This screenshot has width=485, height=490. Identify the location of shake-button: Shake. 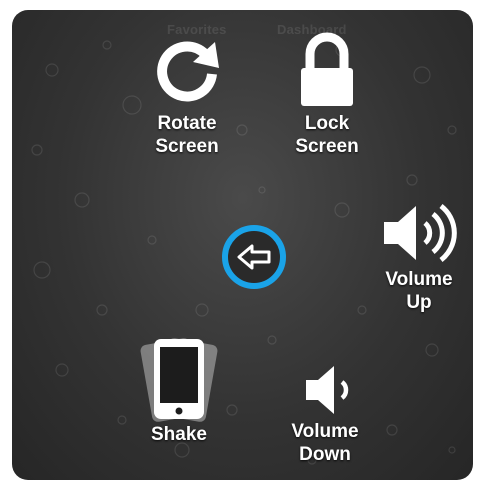
(179, 390).